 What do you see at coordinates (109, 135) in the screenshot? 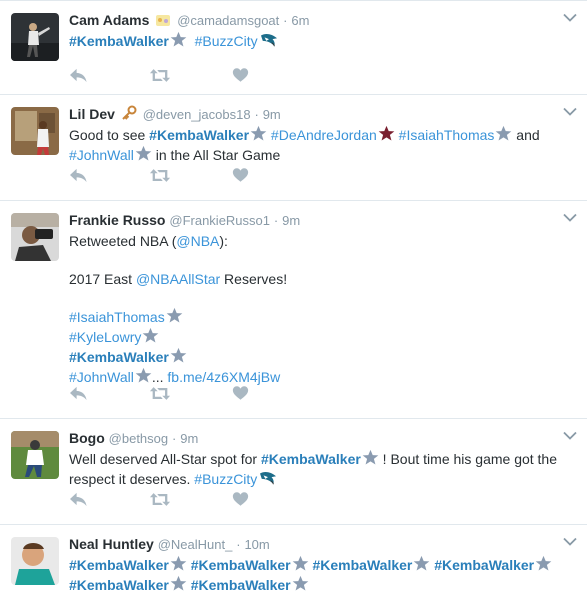
I see `text-segment: Good to see` at bounding box center [109, 135].